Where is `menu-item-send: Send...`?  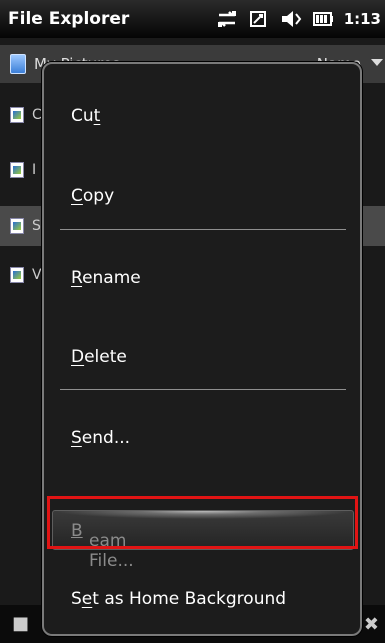
menu-item-send: Send... is located at coordinates (100, 438).